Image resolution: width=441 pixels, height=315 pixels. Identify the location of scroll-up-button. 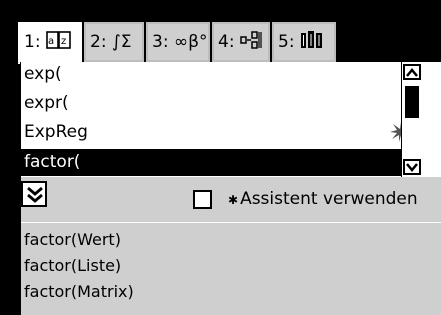
(412, 72).